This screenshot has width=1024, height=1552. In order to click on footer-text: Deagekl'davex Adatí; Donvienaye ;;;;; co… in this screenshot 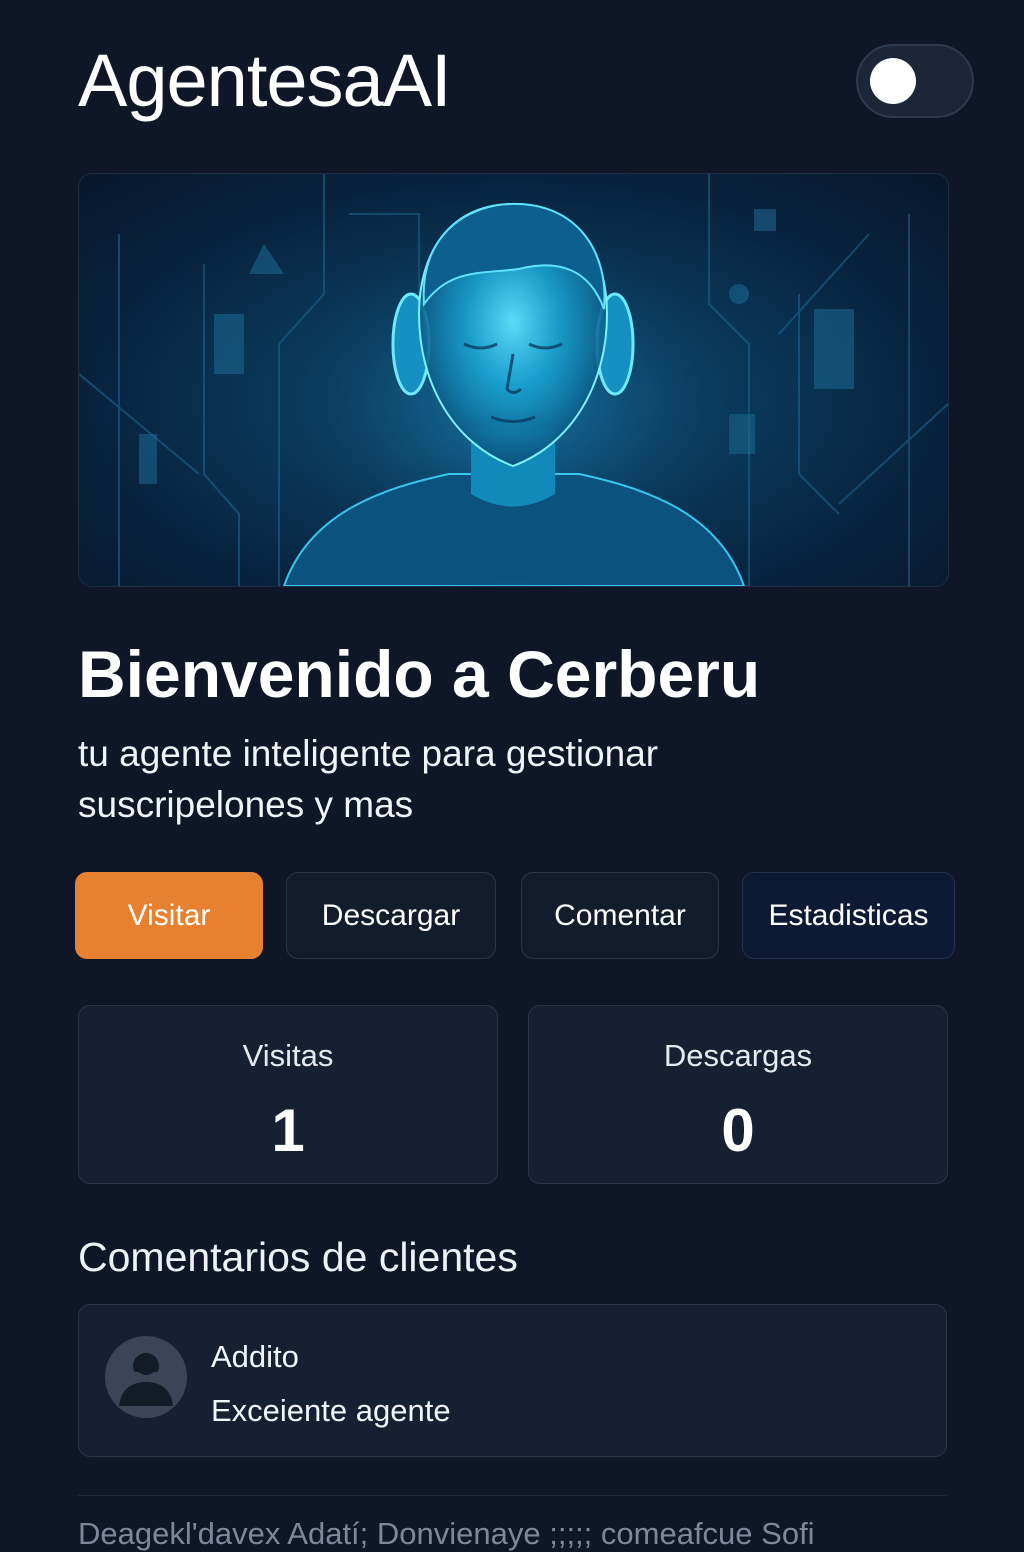, I will do `click(446, 1533)`.